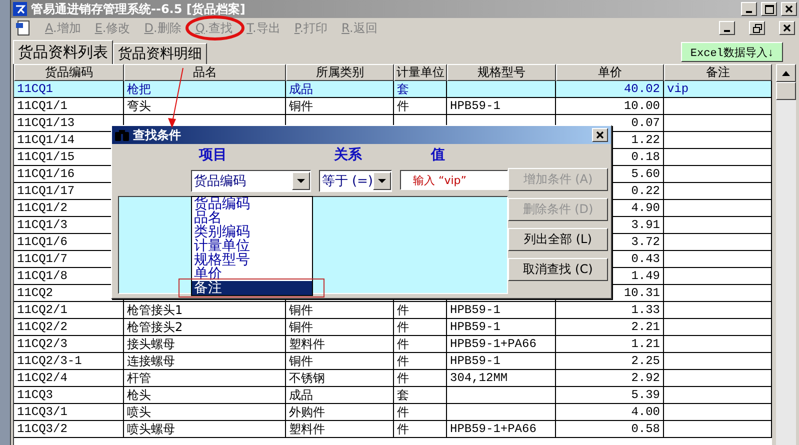 The height and width of the screenshot is (445, 799). What do you see at coordinates (355, 181) in the screenshot?
I see `relation-dropdown: 等于 (=)` at bounding box center [355, 181].